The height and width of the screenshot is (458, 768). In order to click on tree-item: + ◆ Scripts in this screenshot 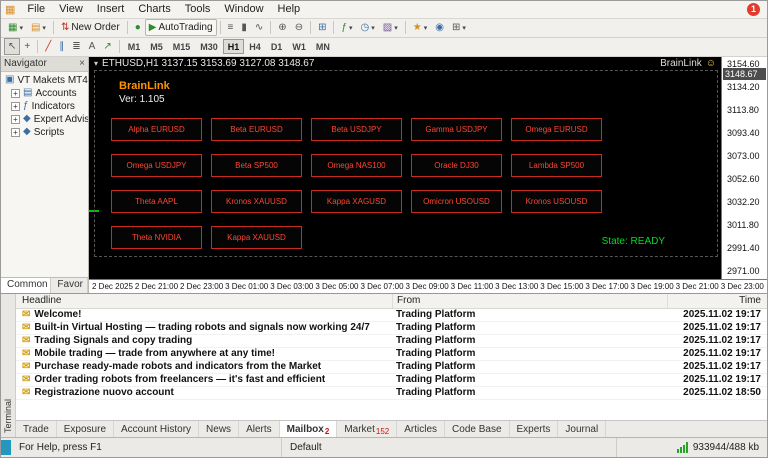, I will do `click(44, 132)`.